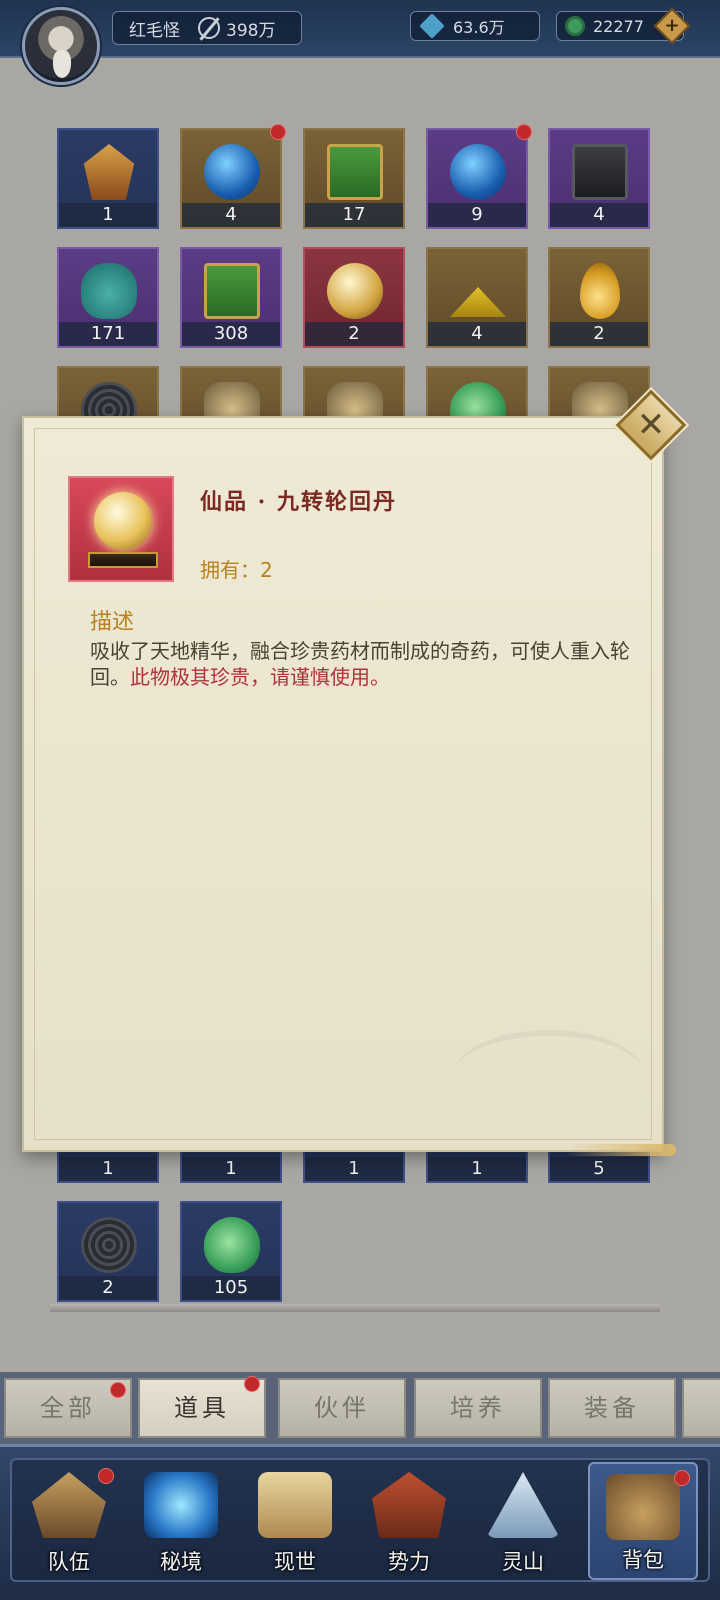  What do you see at coordinates (478, 1408) in the screenshot?
I see `tab-cultivate: 培养` at bounding box center [478, 1408].